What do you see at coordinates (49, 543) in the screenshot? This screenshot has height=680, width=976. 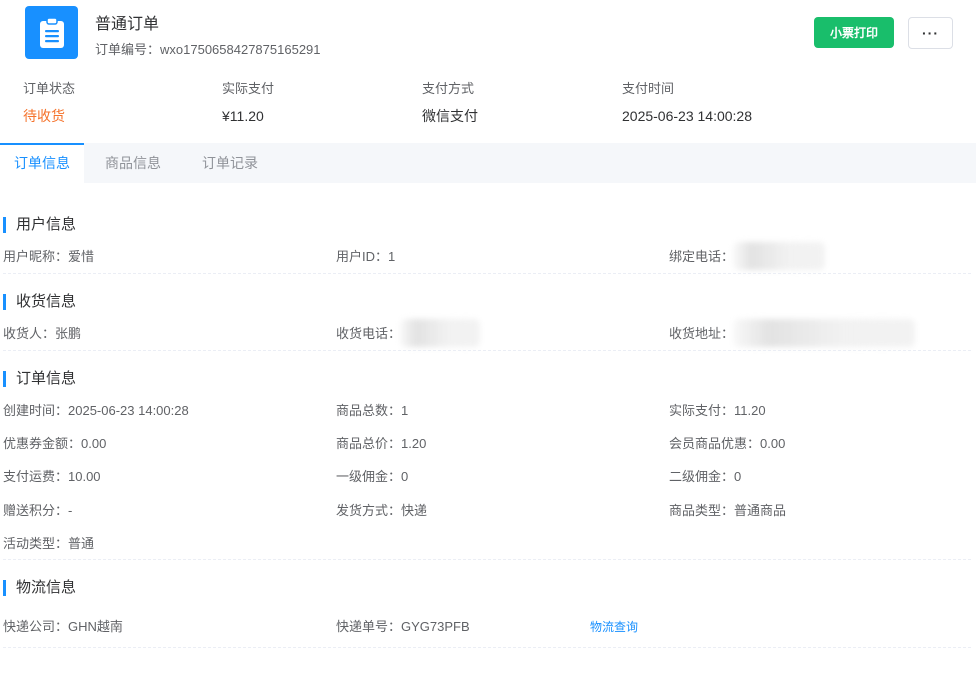 I see `activity-type: 活动类型：普通` at bounding box center [49, 543].